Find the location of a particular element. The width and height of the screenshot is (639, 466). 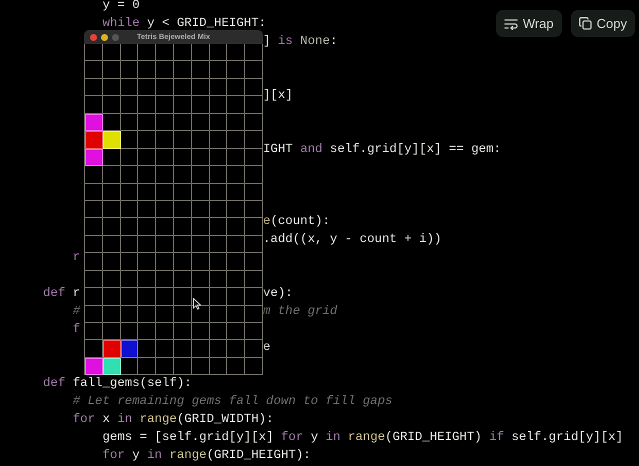

code-line: gems = [self.grid[y][x] for y in range(GRID_HEIGHT) if self.grid[y][x] is located at coordinates (363, 437).